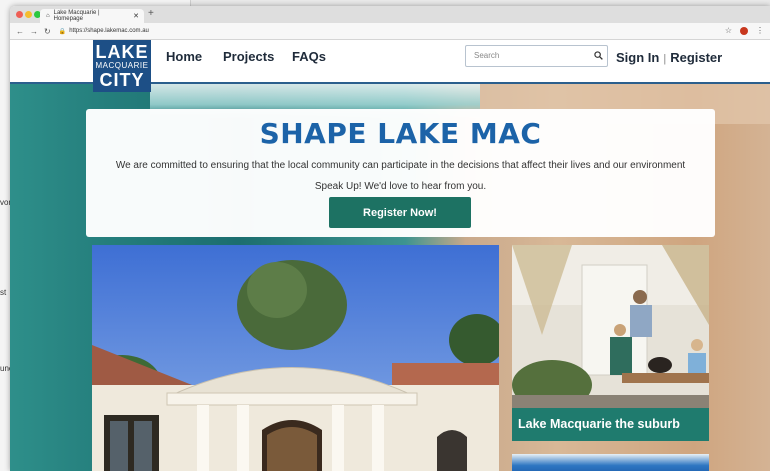 The height and width of the screenshot is (471, 770). I want to click on browser-tab: ⌂ Lake Macquarie | Homepage ✕, so click(92, 16).